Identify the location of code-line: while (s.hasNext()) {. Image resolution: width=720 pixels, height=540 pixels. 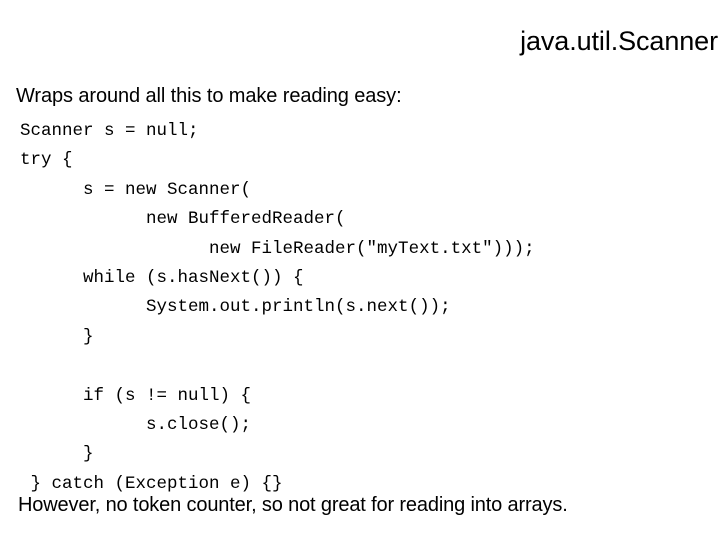
(162, 278).